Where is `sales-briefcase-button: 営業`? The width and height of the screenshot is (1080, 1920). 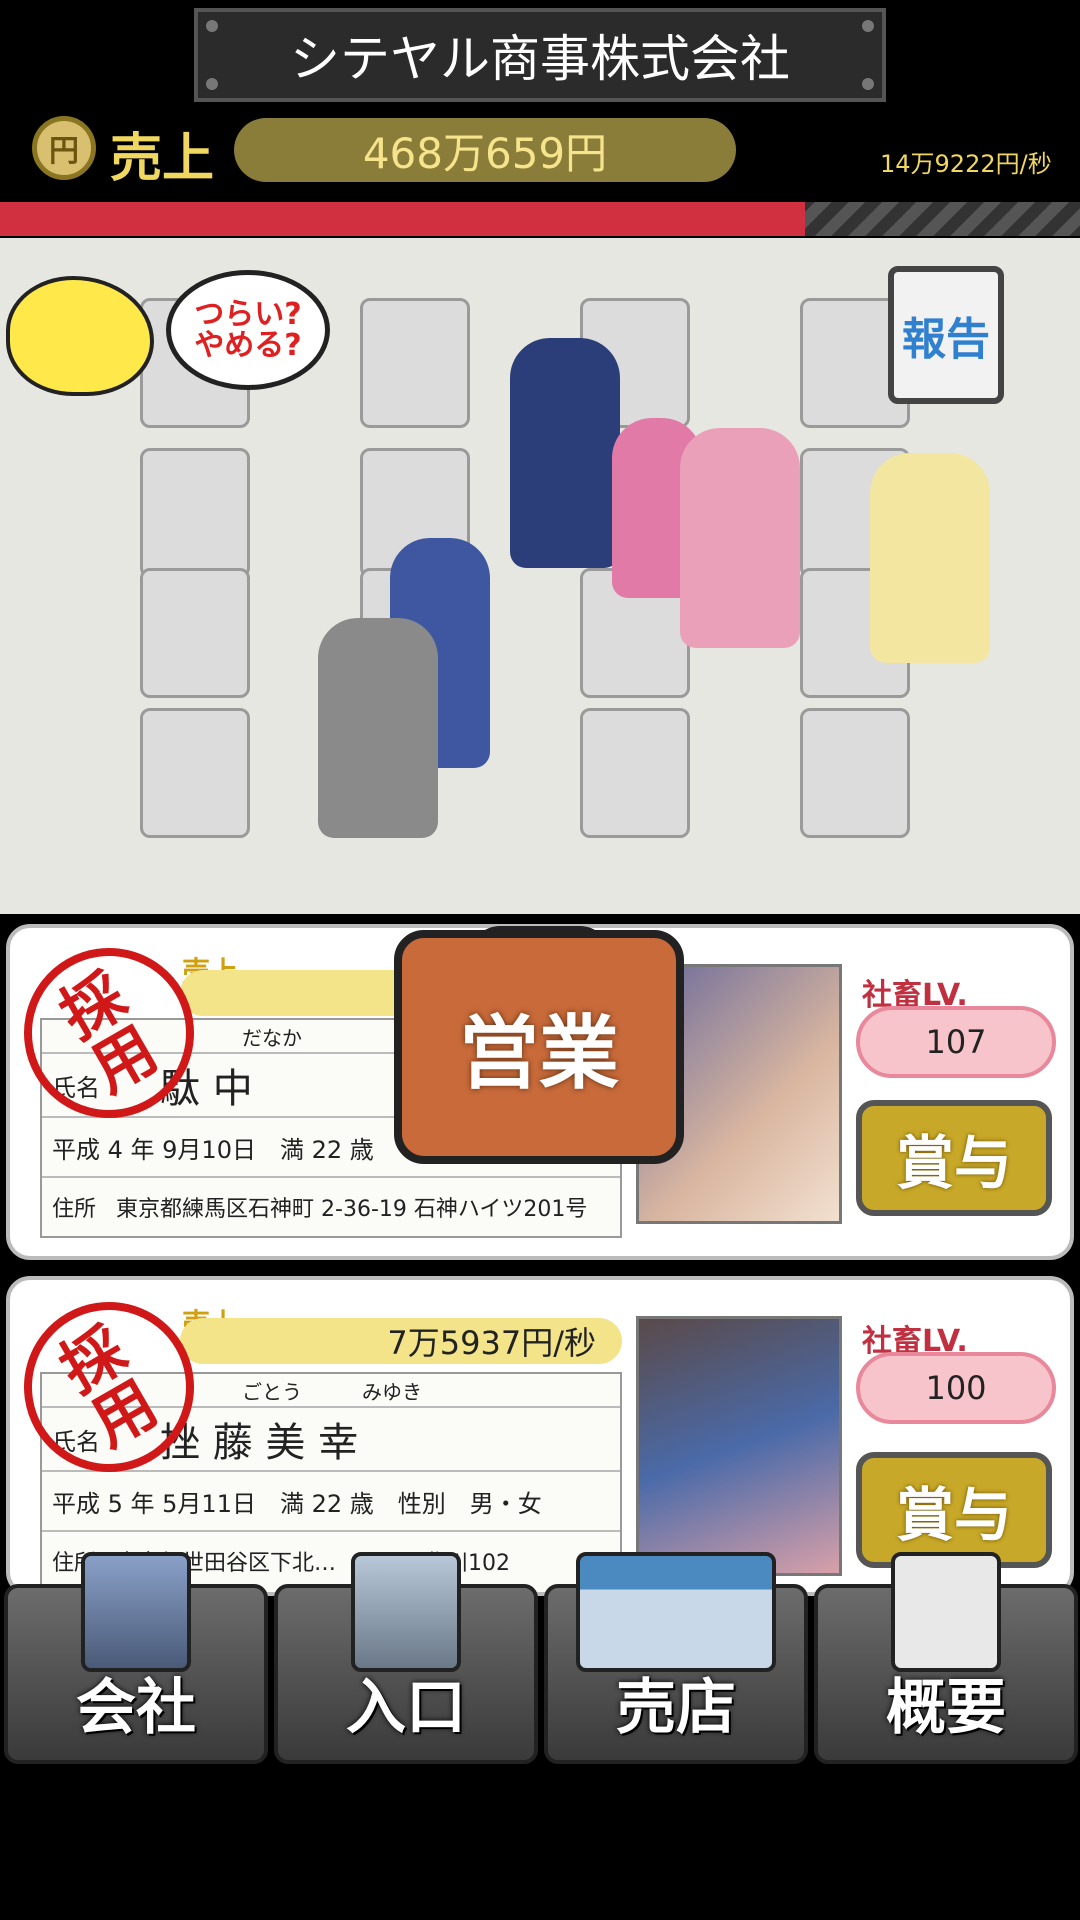 sales-briefcase-button: 営業 is located at coordinates (539, 1047).